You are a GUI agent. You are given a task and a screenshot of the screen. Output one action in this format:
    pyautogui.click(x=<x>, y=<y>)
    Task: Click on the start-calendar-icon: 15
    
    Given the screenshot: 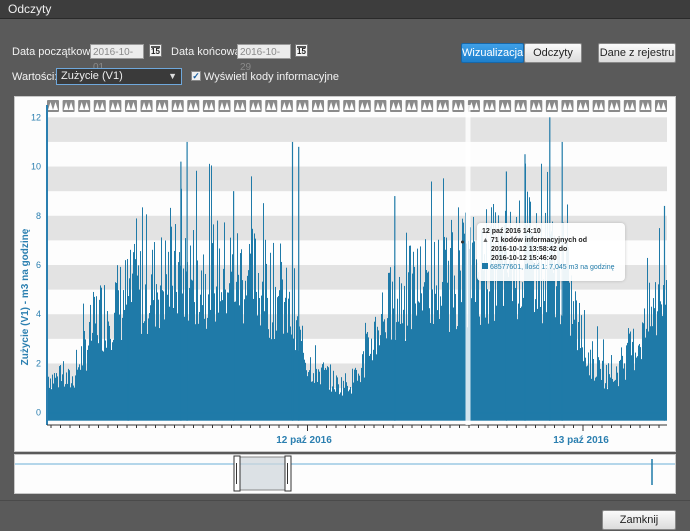 What is the action you would take?
    pyautogui.click(x=155, y=50)
    